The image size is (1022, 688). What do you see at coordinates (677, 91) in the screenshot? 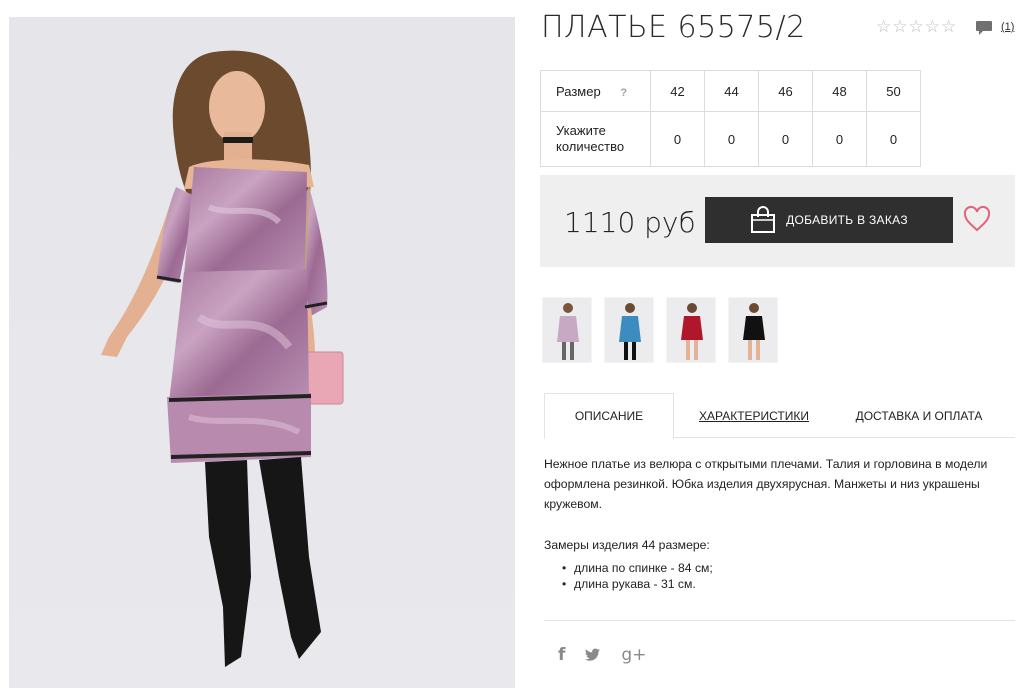
I see `size-cell: 42` at bounding box center [677, 91].